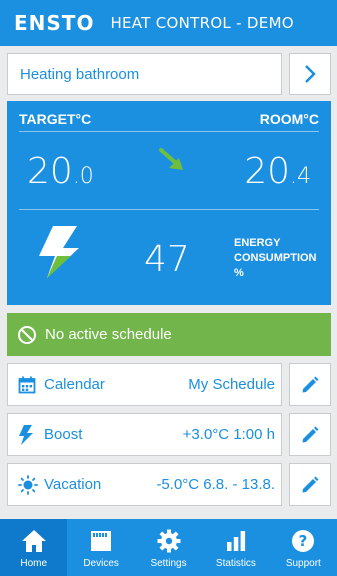  Describe the element at coordinates (101, 563) in the screenshot. I see `nav-devices-label: Devices` at that location.